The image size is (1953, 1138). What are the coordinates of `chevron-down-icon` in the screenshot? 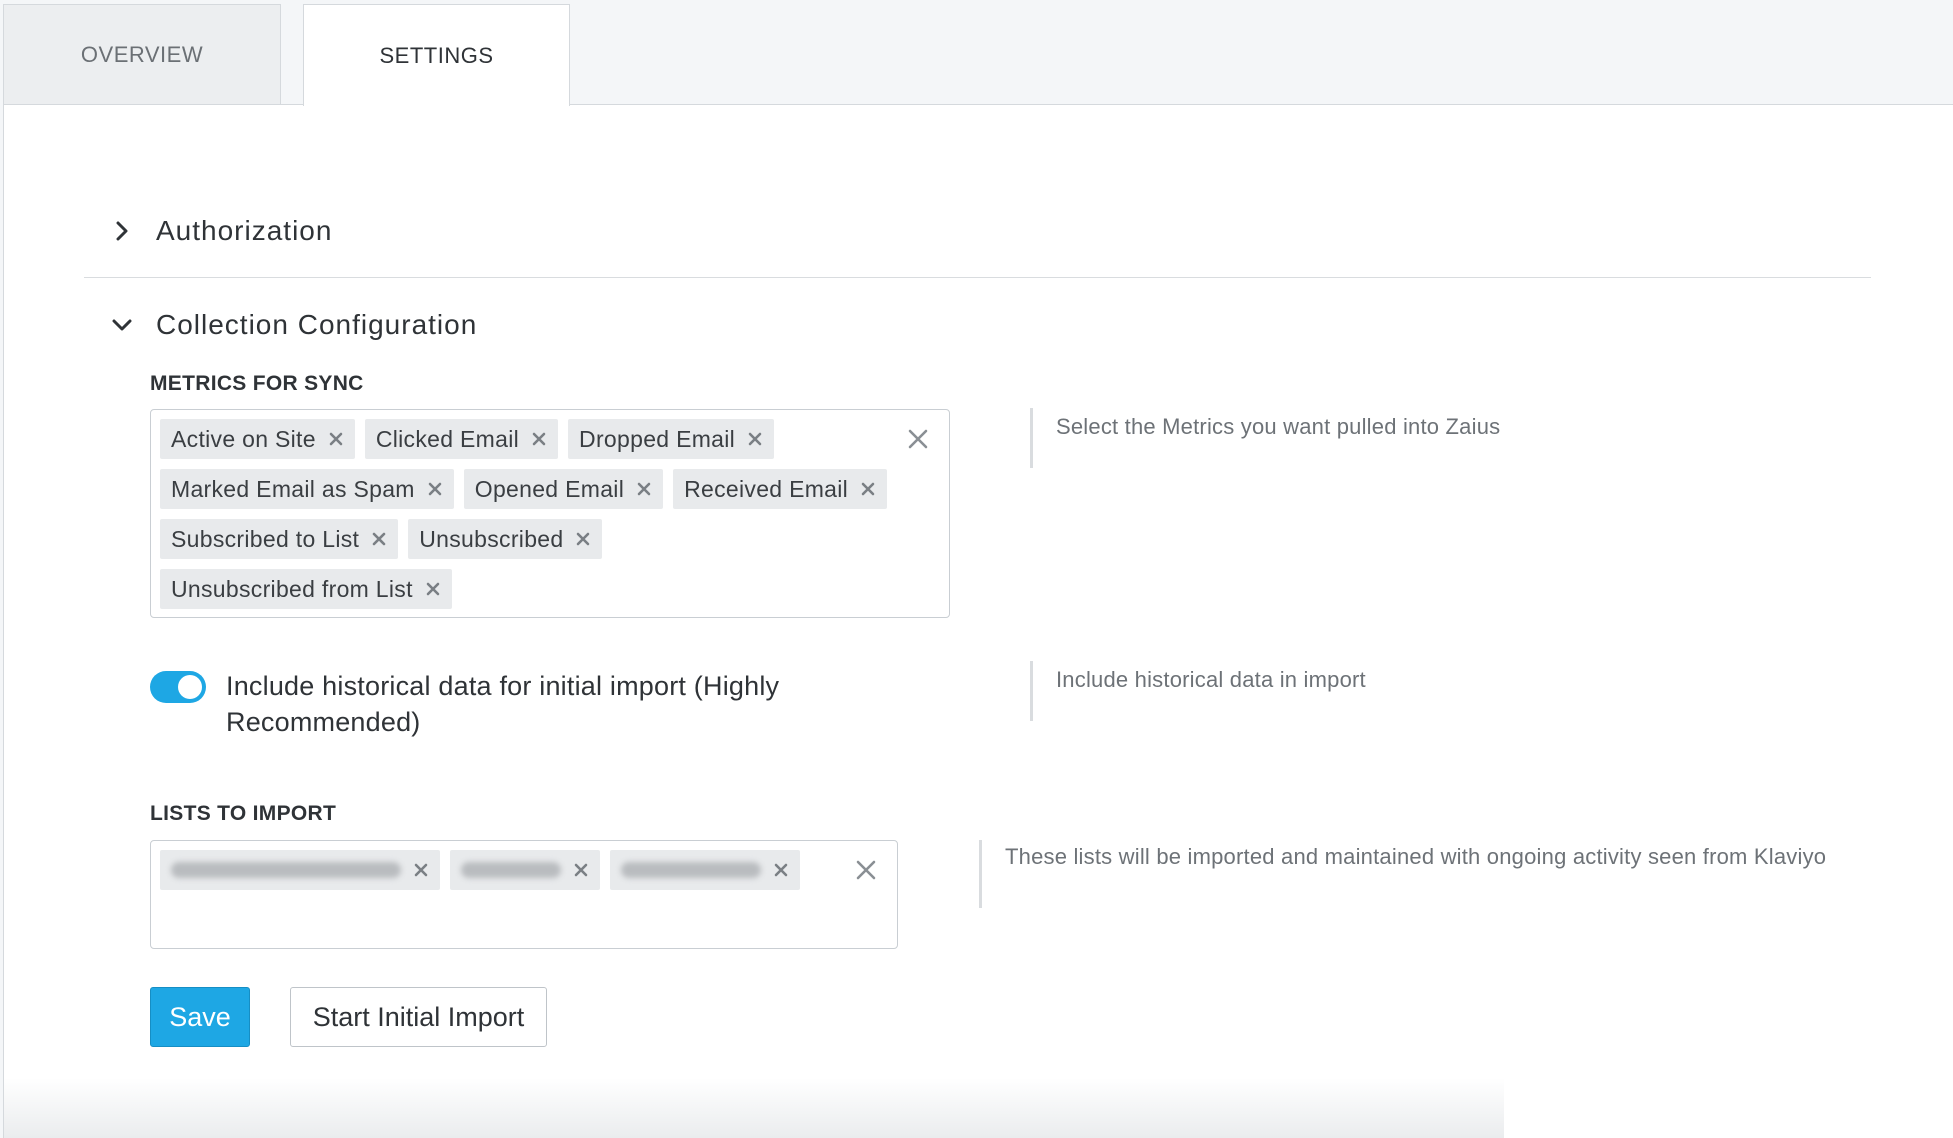 It's located at (122, 325).